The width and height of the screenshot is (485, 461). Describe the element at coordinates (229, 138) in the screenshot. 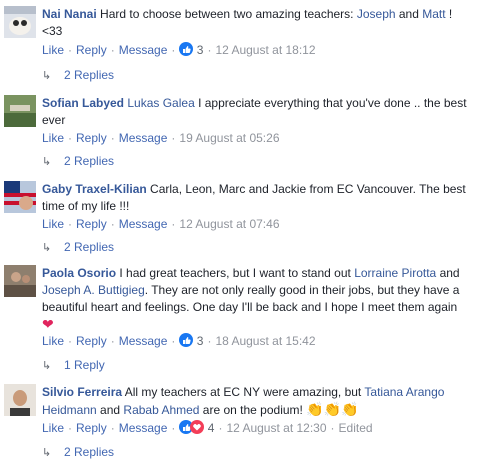

I see `comment-timestamp: 19 August at 05:26` at that location.